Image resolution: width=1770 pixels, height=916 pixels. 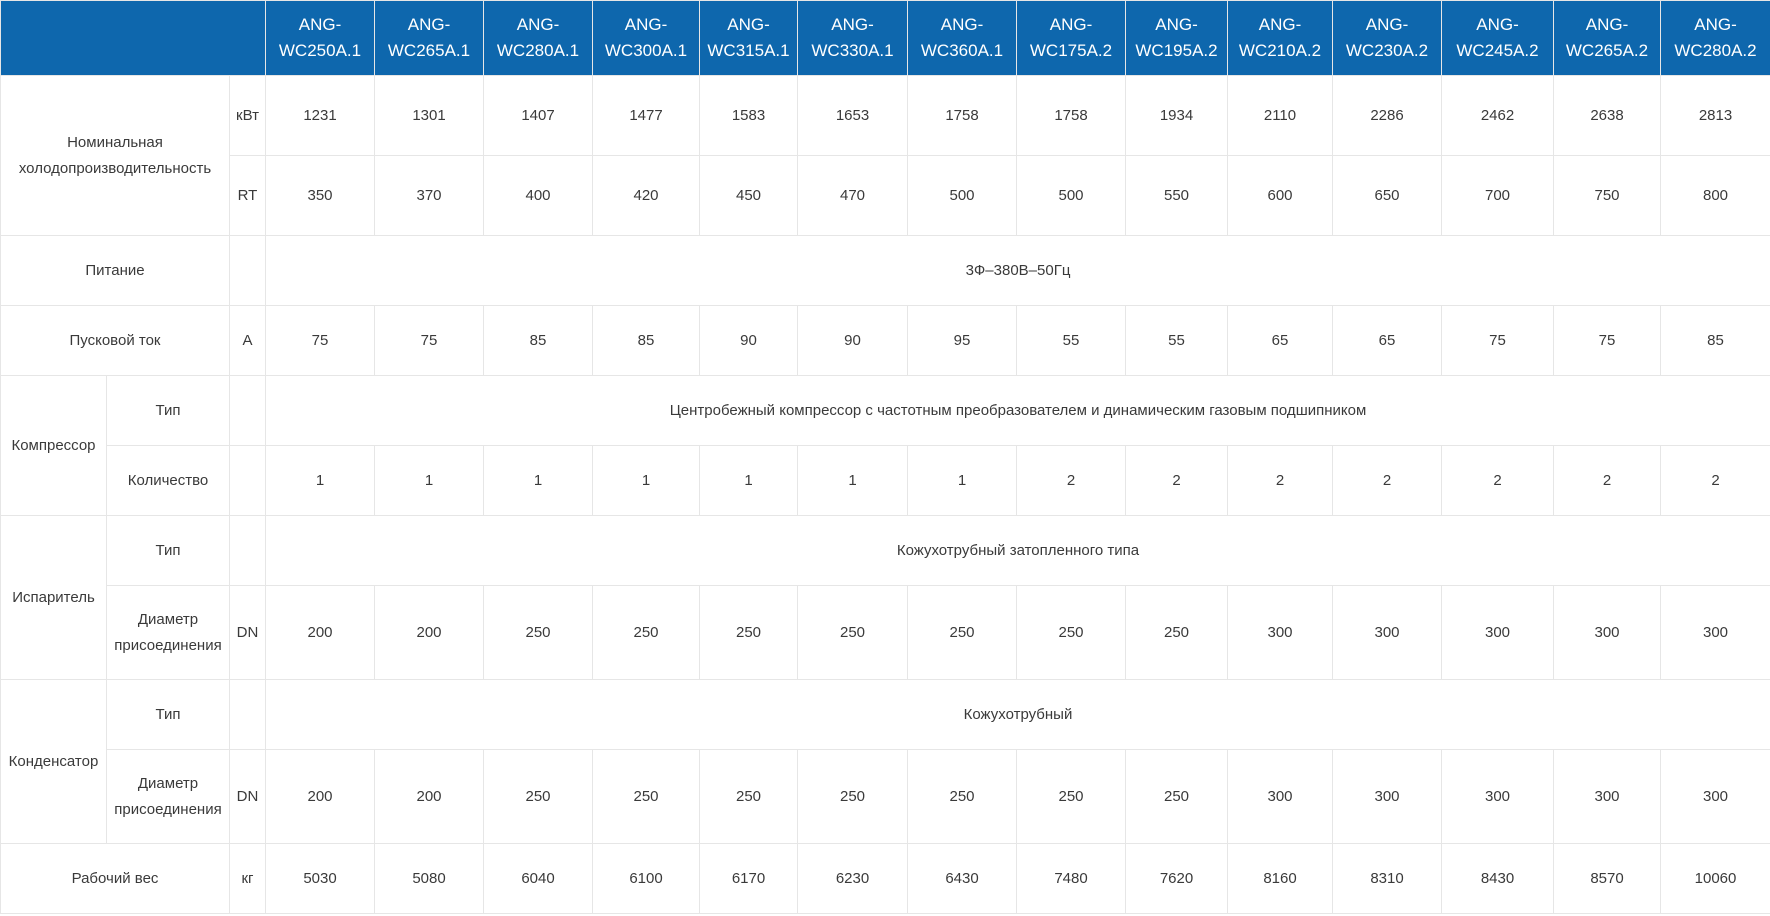 I want to click on compressor-type-unit, so click(x=247, y=410).